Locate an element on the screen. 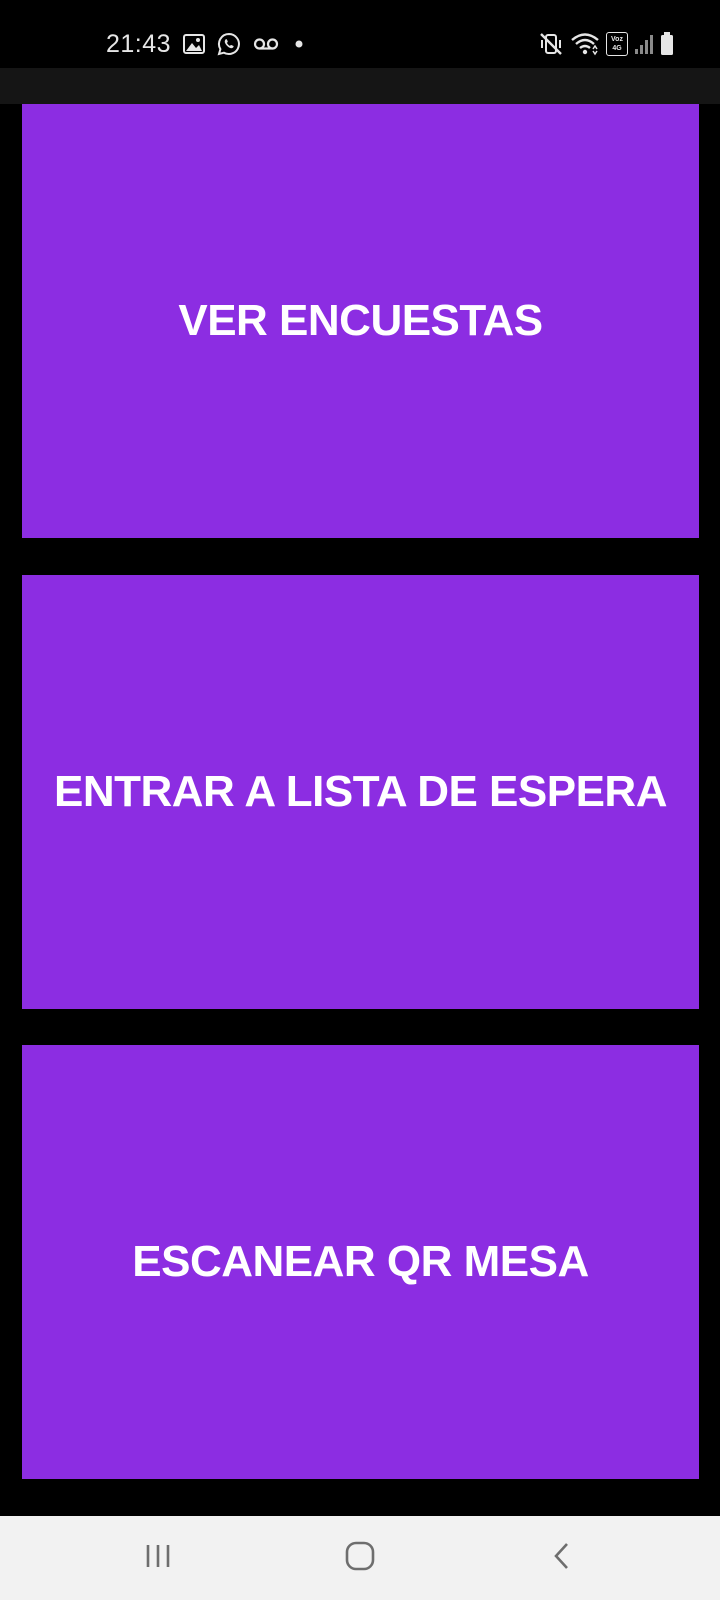 This screenshot has width=720, height=1600. recents-icon is located at coordinates (158, 1558).